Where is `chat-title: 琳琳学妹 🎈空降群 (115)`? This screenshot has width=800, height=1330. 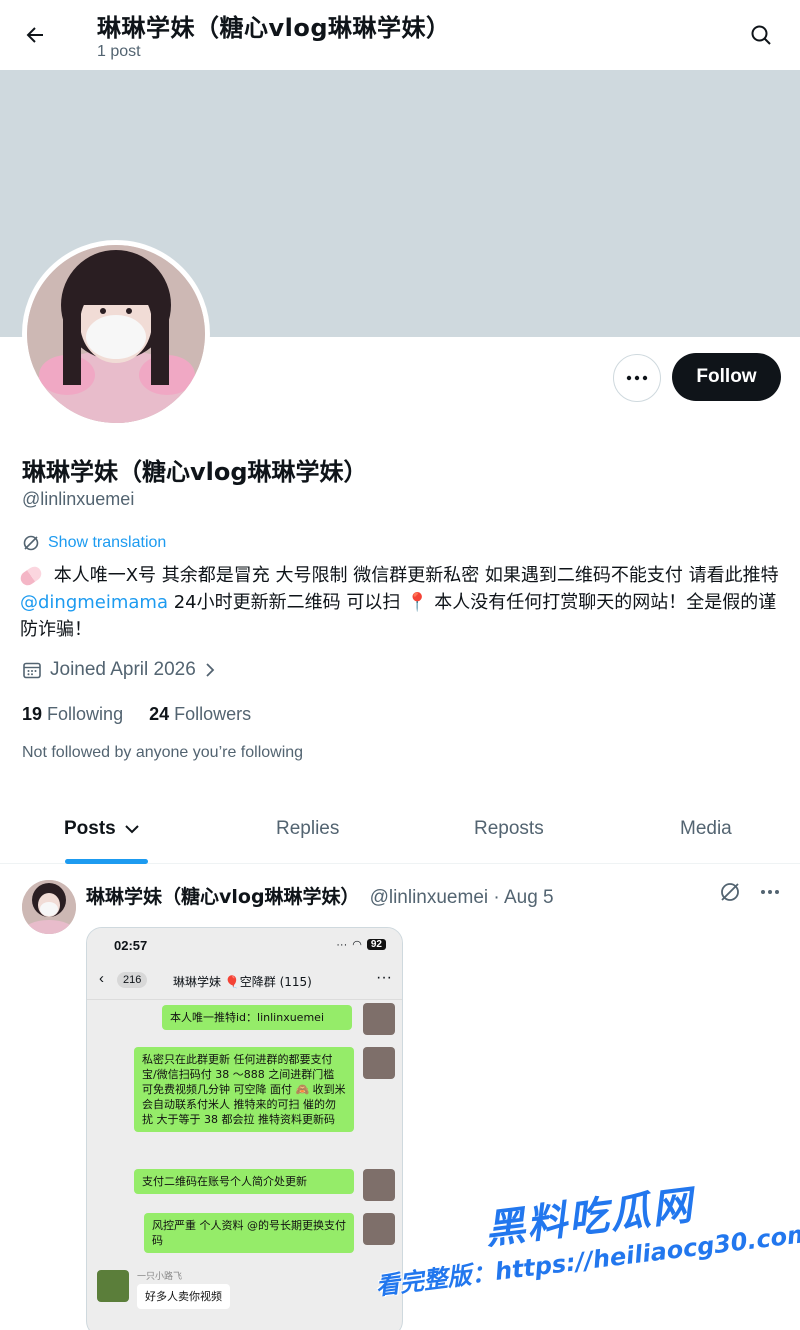 chat-title: 琳琳学妹 🎈空降群 (115) is located at coordinates (242, 982).